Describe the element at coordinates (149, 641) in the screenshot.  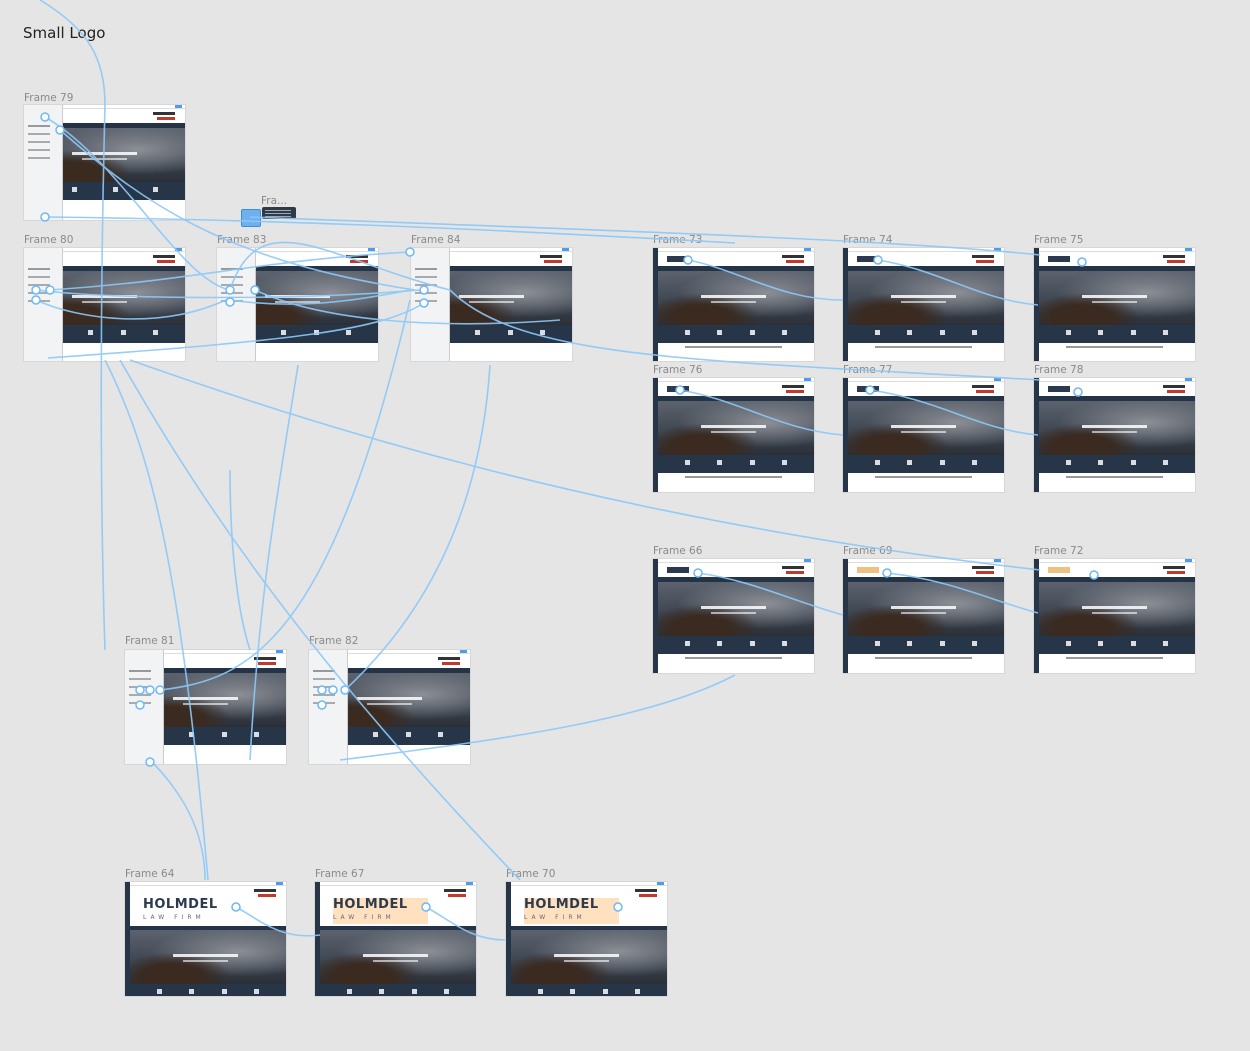
I see `frame-label-81: Frame 81` at that location.